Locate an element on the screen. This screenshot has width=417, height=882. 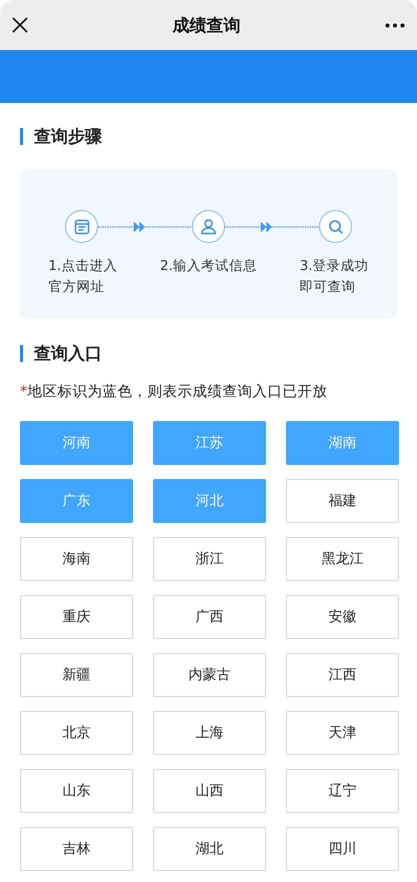
step-label: 1.点击进入 is located at coordinates (83, 266).